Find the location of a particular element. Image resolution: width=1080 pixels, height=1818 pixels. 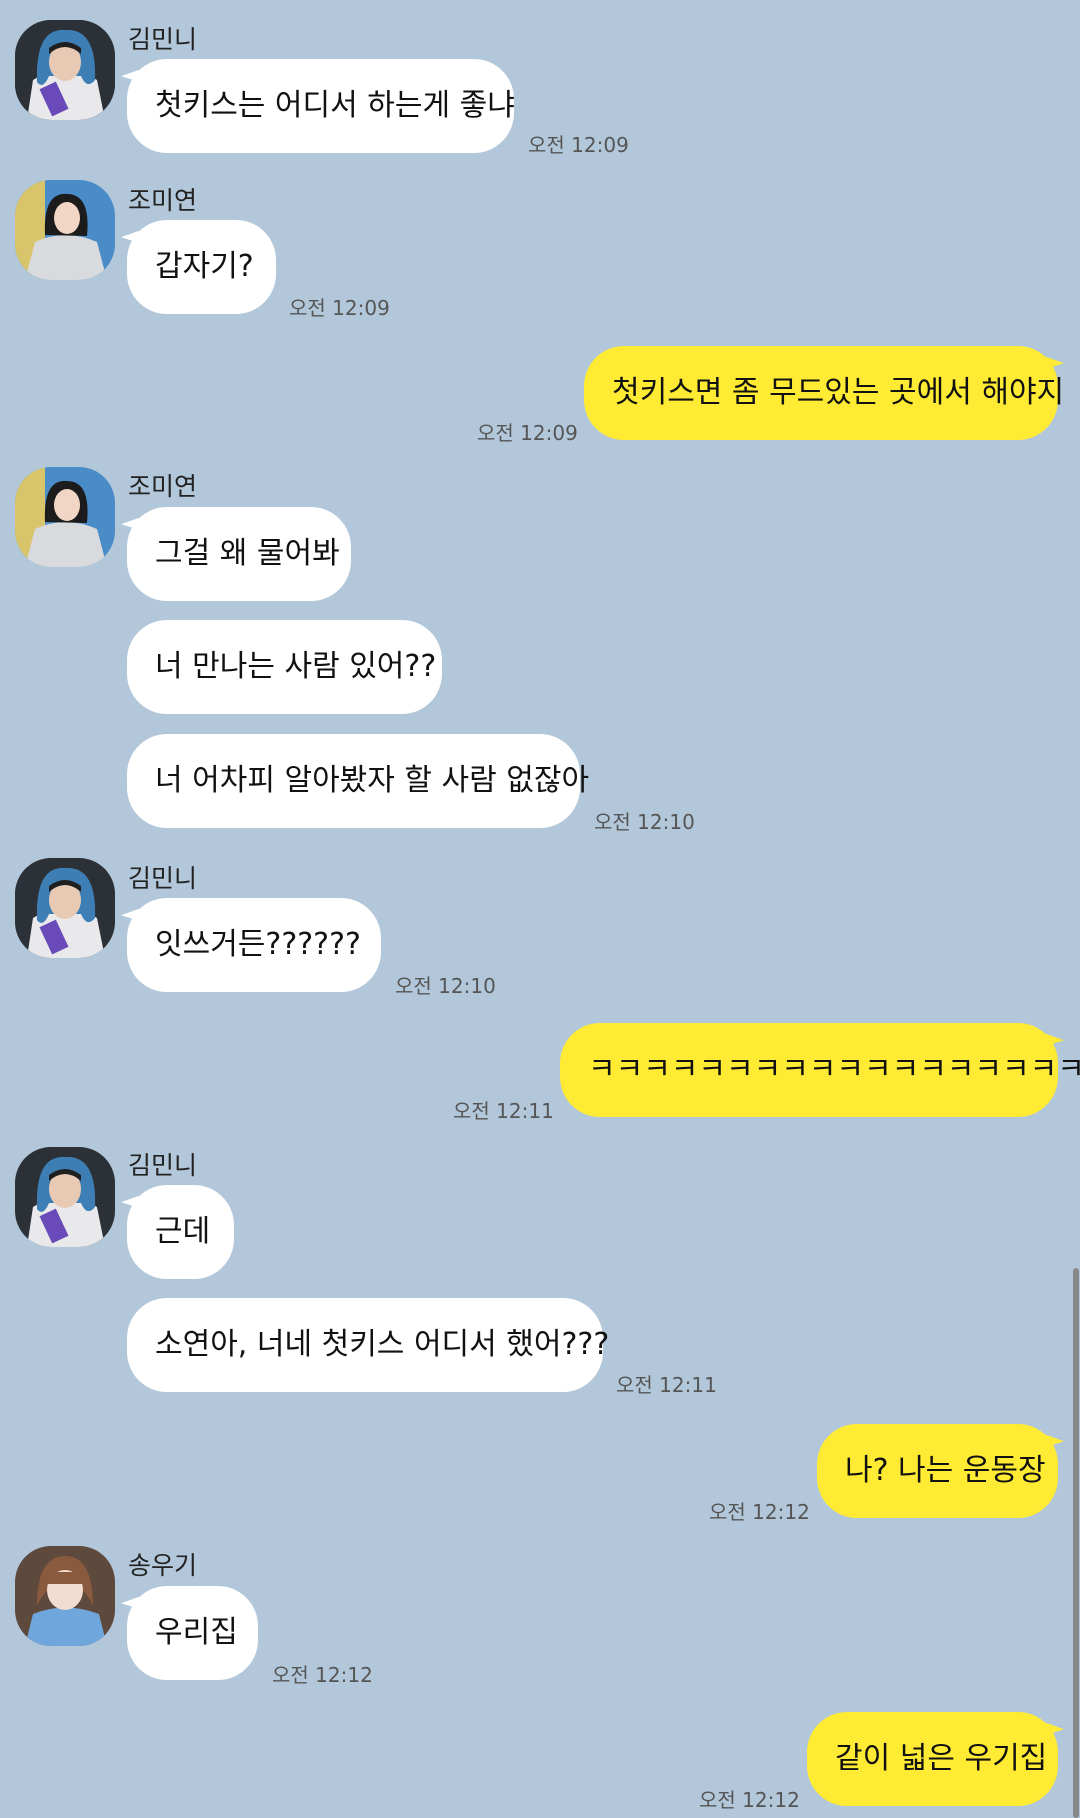

message-text: 우리집 is located at coordinates (196, 1632).